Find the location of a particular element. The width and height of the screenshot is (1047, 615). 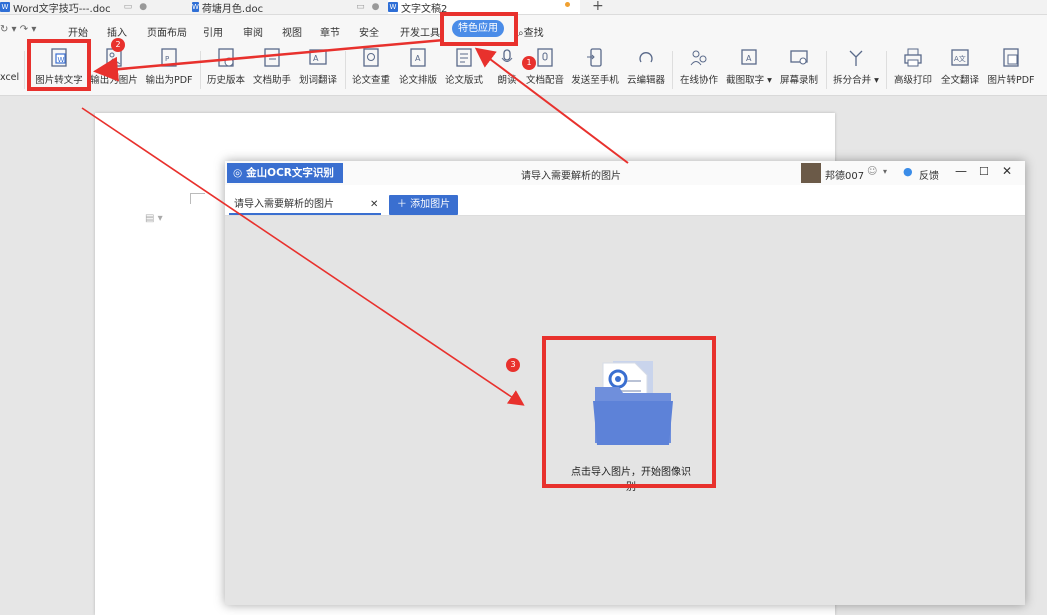

step-badge-1: 1 is located at coordinates (529, 63).